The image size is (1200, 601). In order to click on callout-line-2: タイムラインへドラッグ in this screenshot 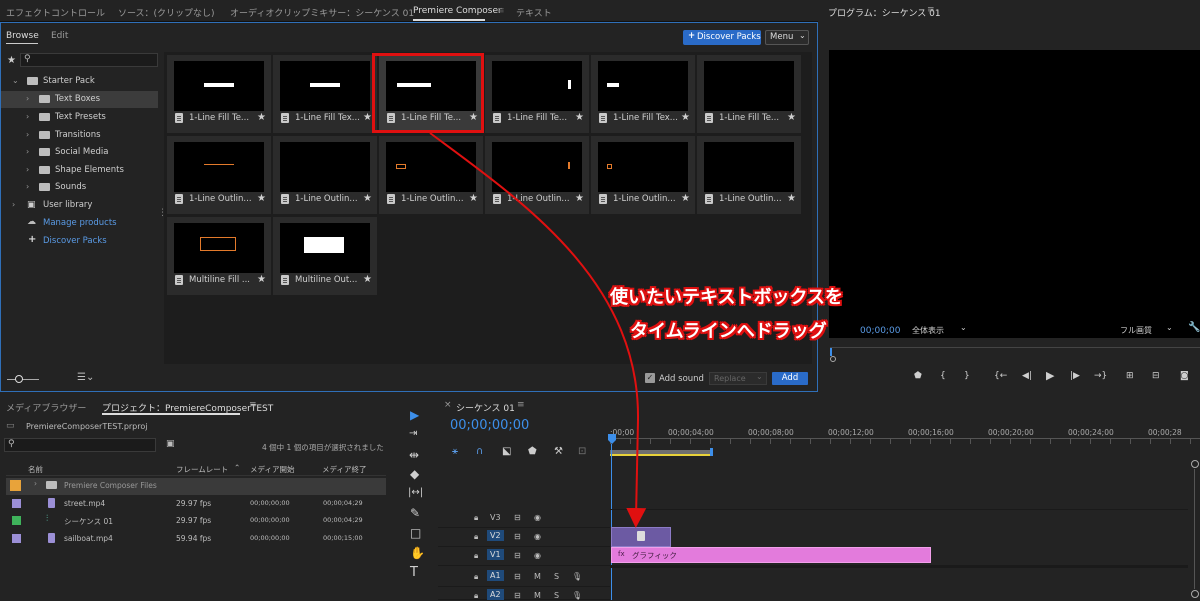, I will do `click(728, 331)`.